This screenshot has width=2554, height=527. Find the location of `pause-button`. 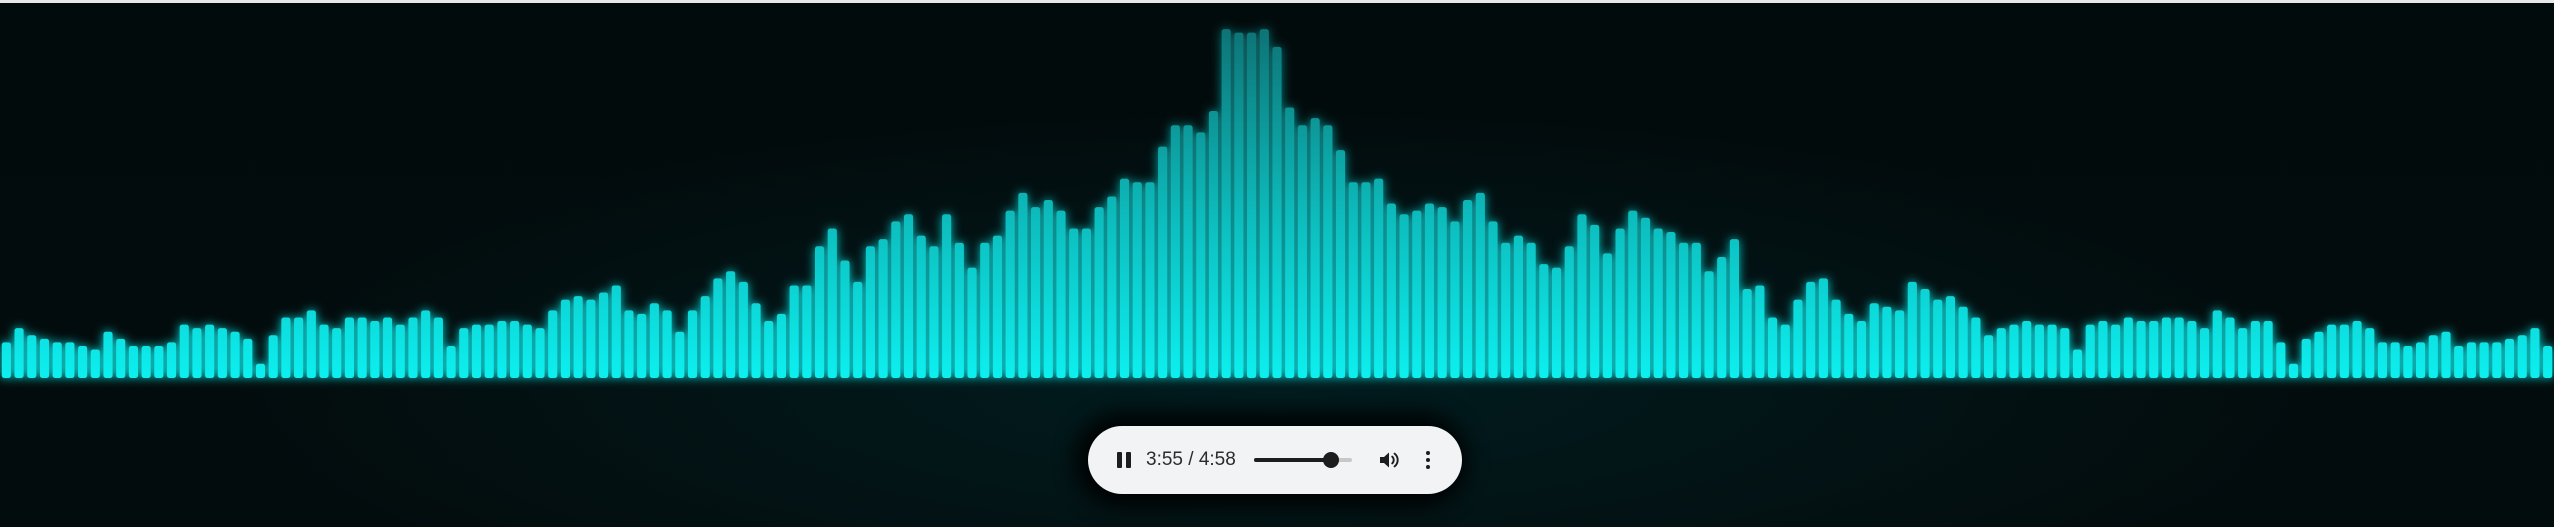

pause-button is located at coordinates (1124, 460).